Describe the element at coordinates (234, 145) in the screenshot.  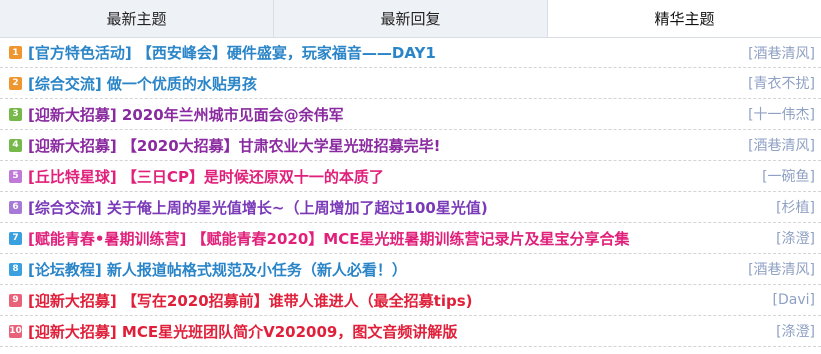
I see `thread-title-link: [迎新大招募] 【2020大招募】甘肃农业大学星光班招募完毕!` at that location.